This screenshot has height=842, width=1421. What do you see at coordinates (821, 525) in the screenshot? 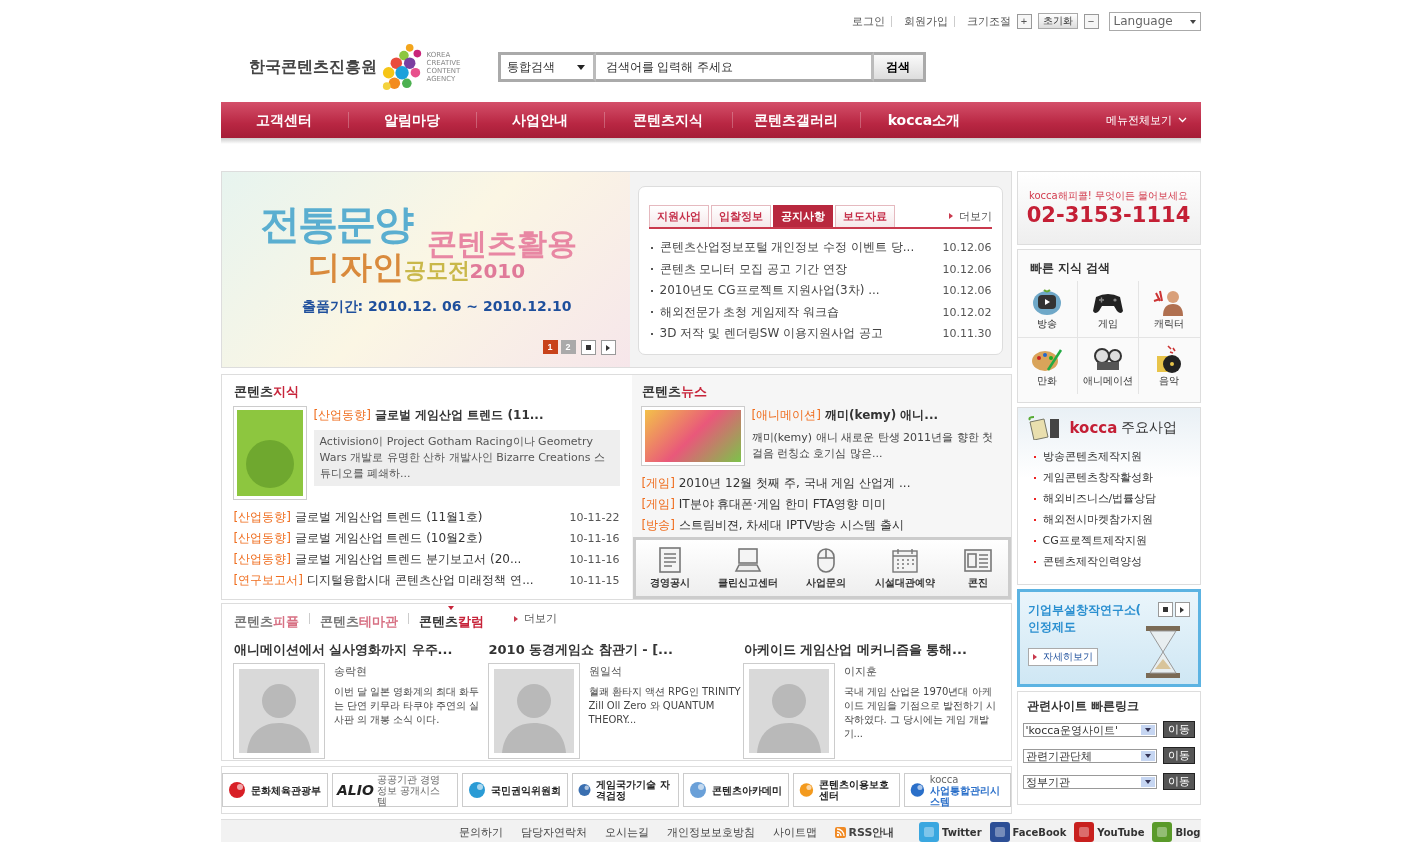
I see `news-link: [방송] 스트림비젼, 차세대 IPTV방송 시스템 출시` at bounding box center [821, 525].